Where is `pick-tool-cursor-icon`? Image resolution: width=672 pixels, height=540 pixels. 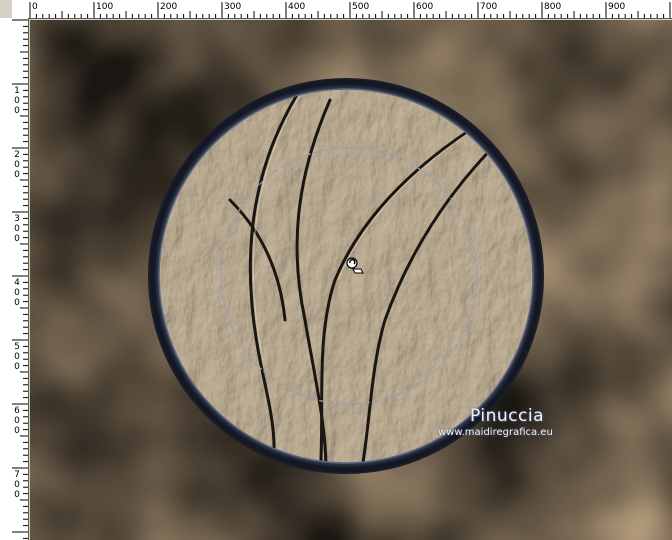 pick-tool-cursor-icon is located at coordinates (355, 266).